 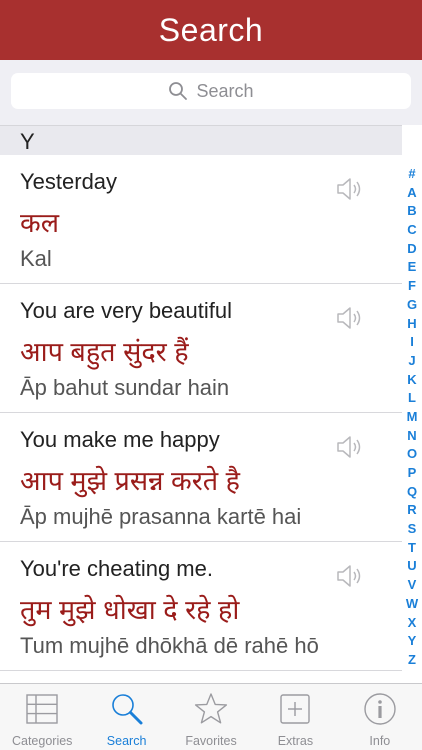 I want to click on tab-categories: Categories, so click(x=42, y=717).